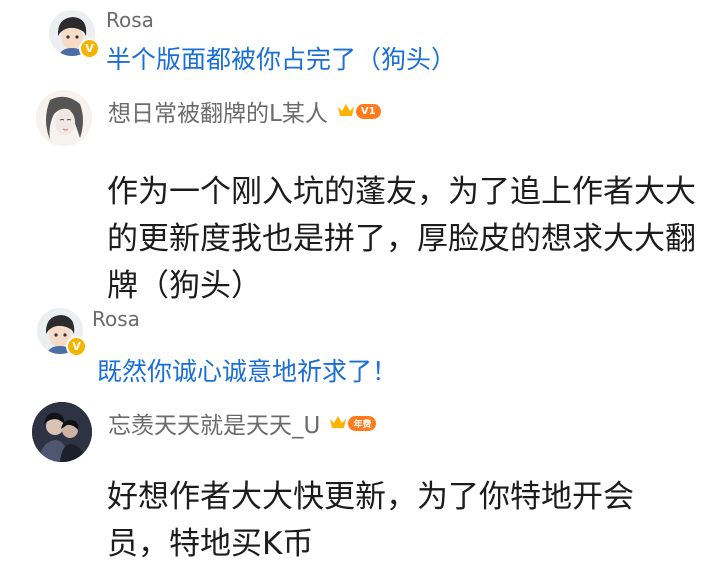 The height and width of the screenshot is (568, 720). What do you see at coordinates (214, 426) in the screenshot?
I see `username: 忘羡天天就是天天_U` at bounding box center [214, 426].